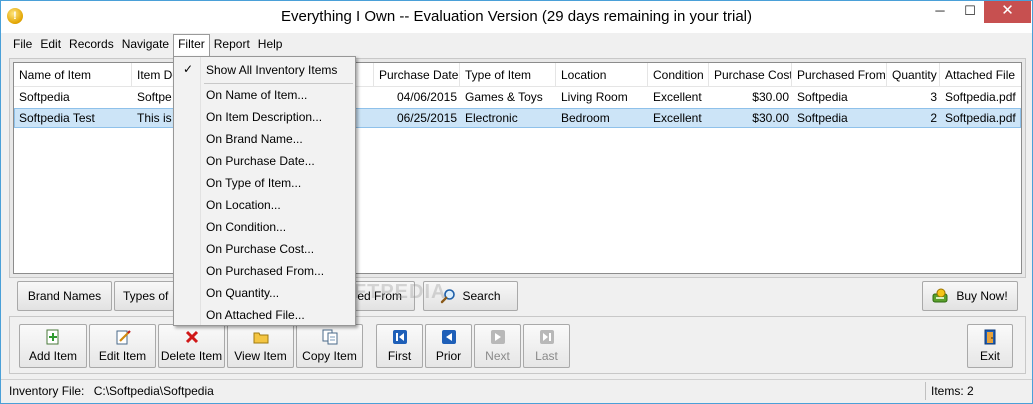  What do you see at coordinates (970, 296) in the screenshot?
I see `buy-now-button: Buy Now!` at bounding box center [970, 296].